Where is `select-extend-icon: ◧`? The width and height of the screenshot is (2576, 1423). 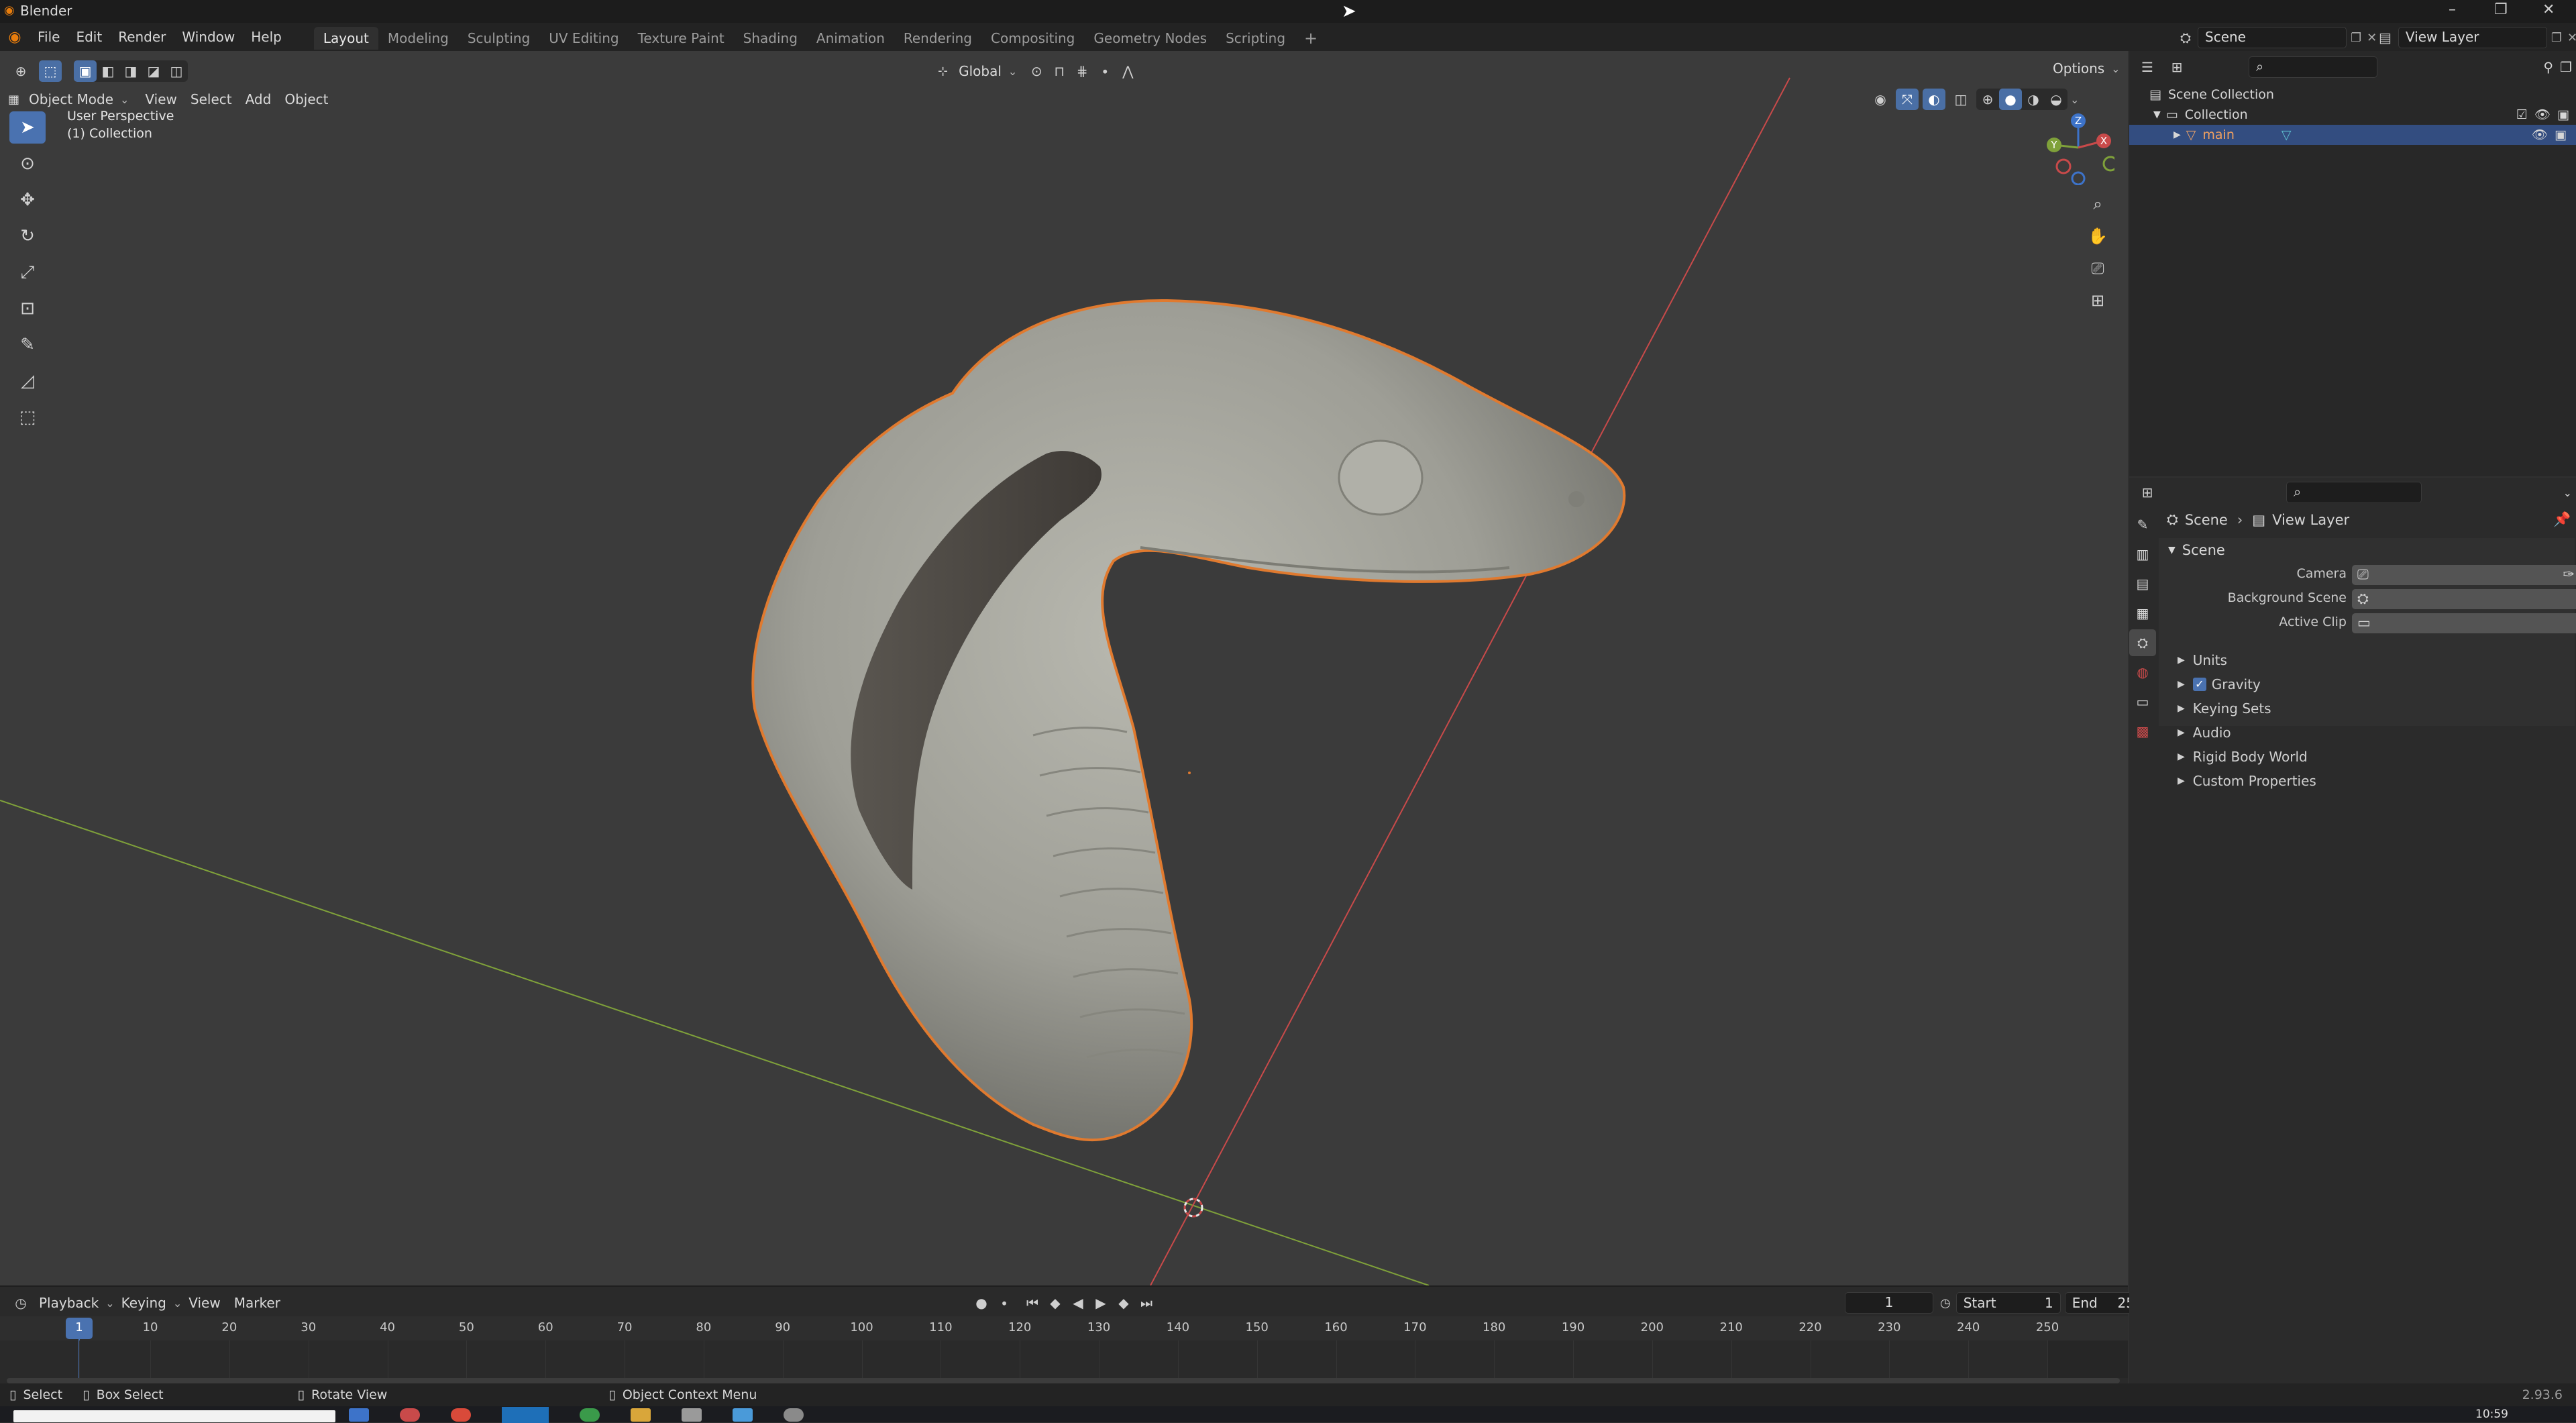
select-extend-icon: ◧ is located at coordinates (108, 71).